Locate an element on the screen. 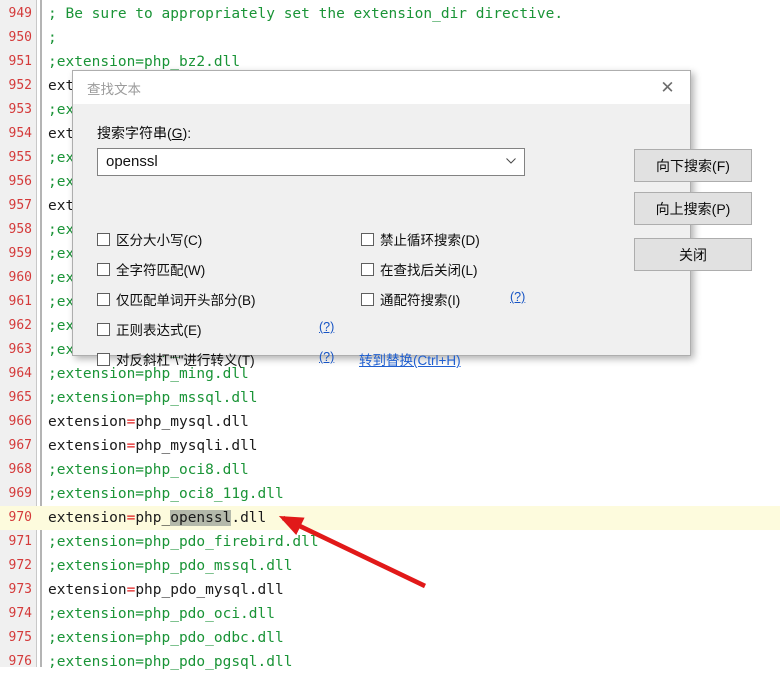  code-line-text: ;extension=php_pdo_oci.dll is located at coordinates (161, 614).